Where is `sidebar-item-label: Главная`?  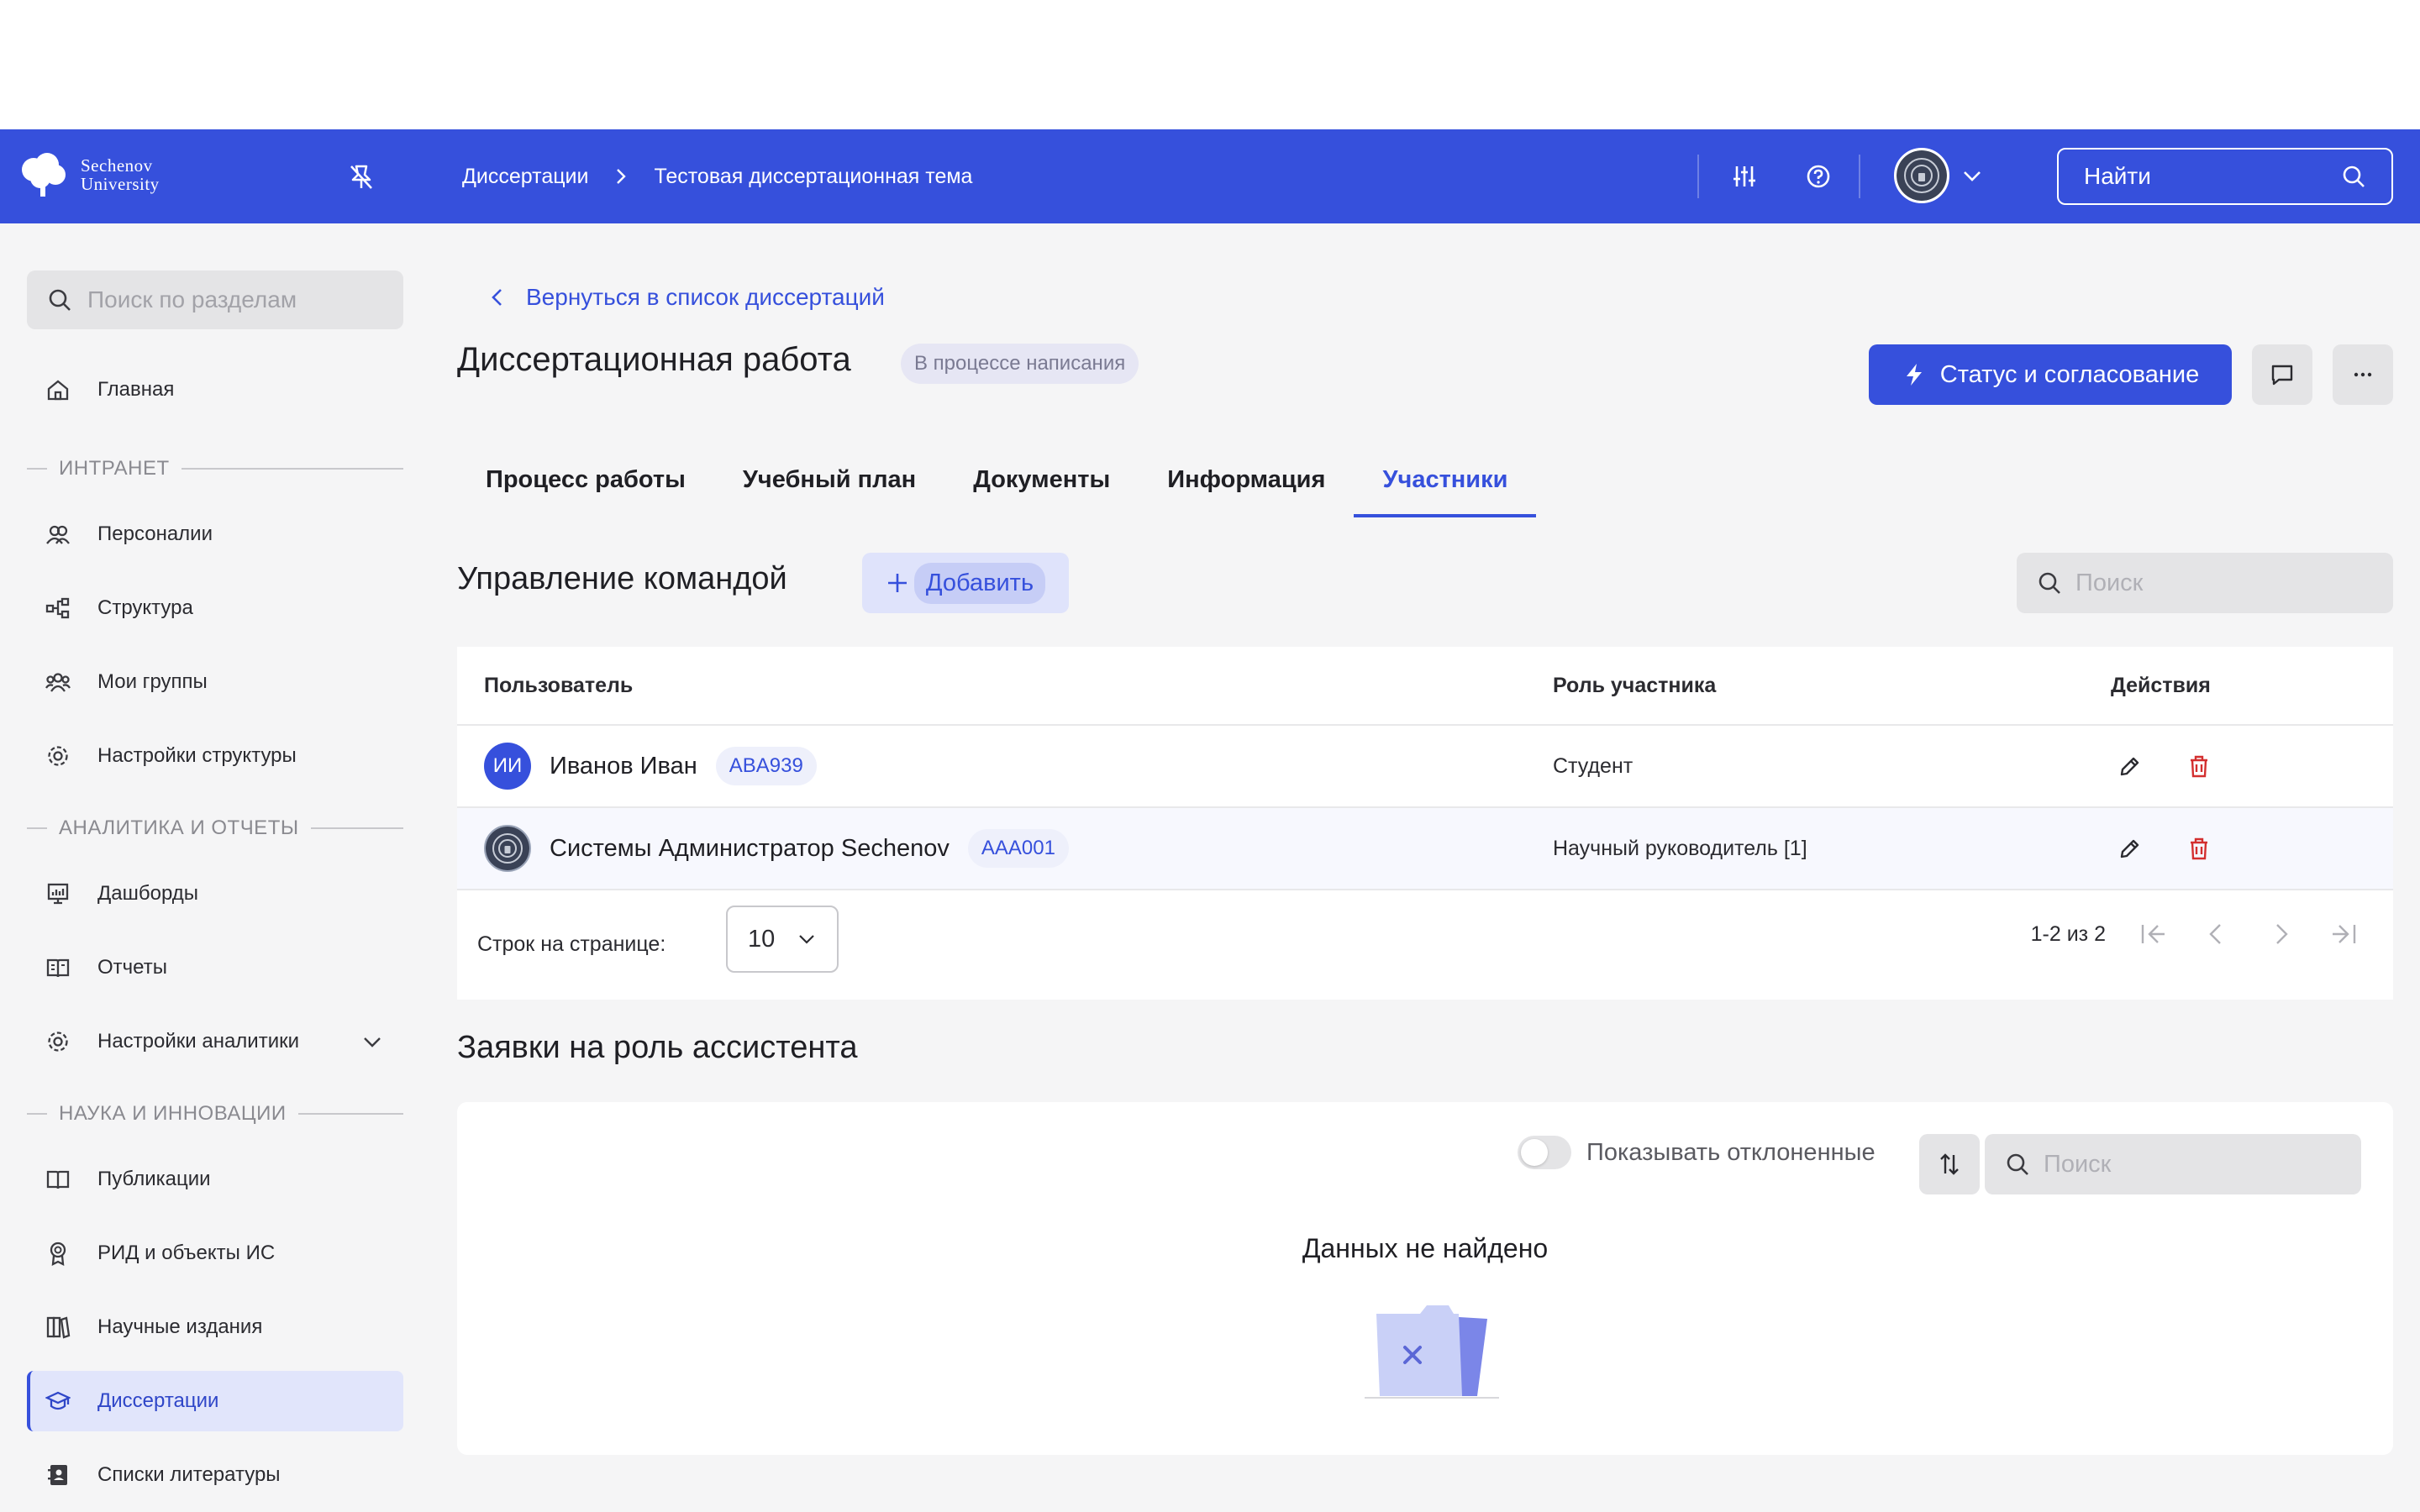
sidebar-item-label: Главная is located at coordinates (136, 389).